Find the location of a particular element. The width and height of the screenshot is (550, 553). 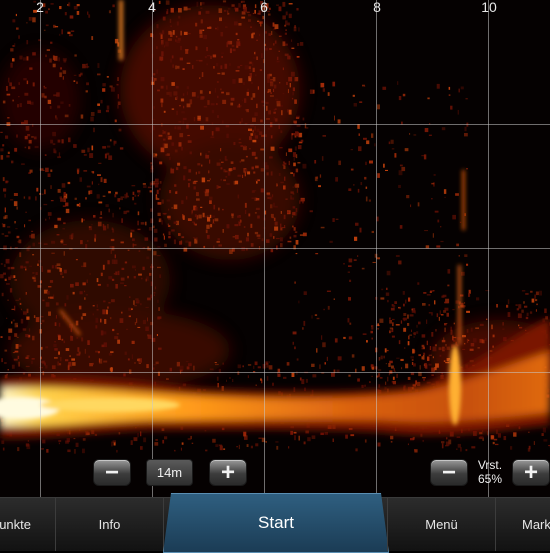

tab-start: Start is located at coordinates (276, 523).